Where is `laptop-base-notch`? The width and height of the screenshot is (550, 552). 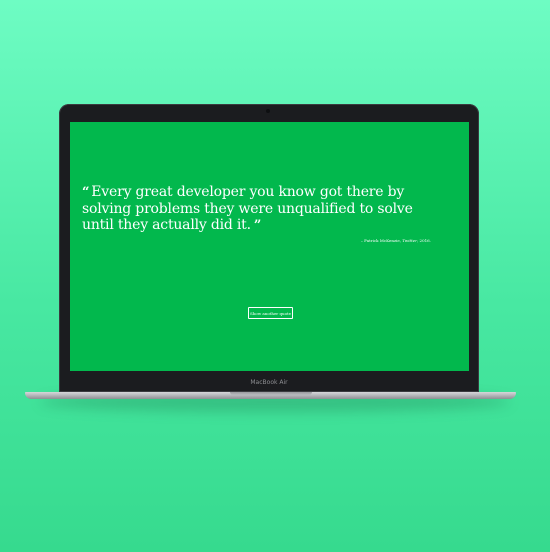
laptop-base-notch is located at coordinates (271, 393).